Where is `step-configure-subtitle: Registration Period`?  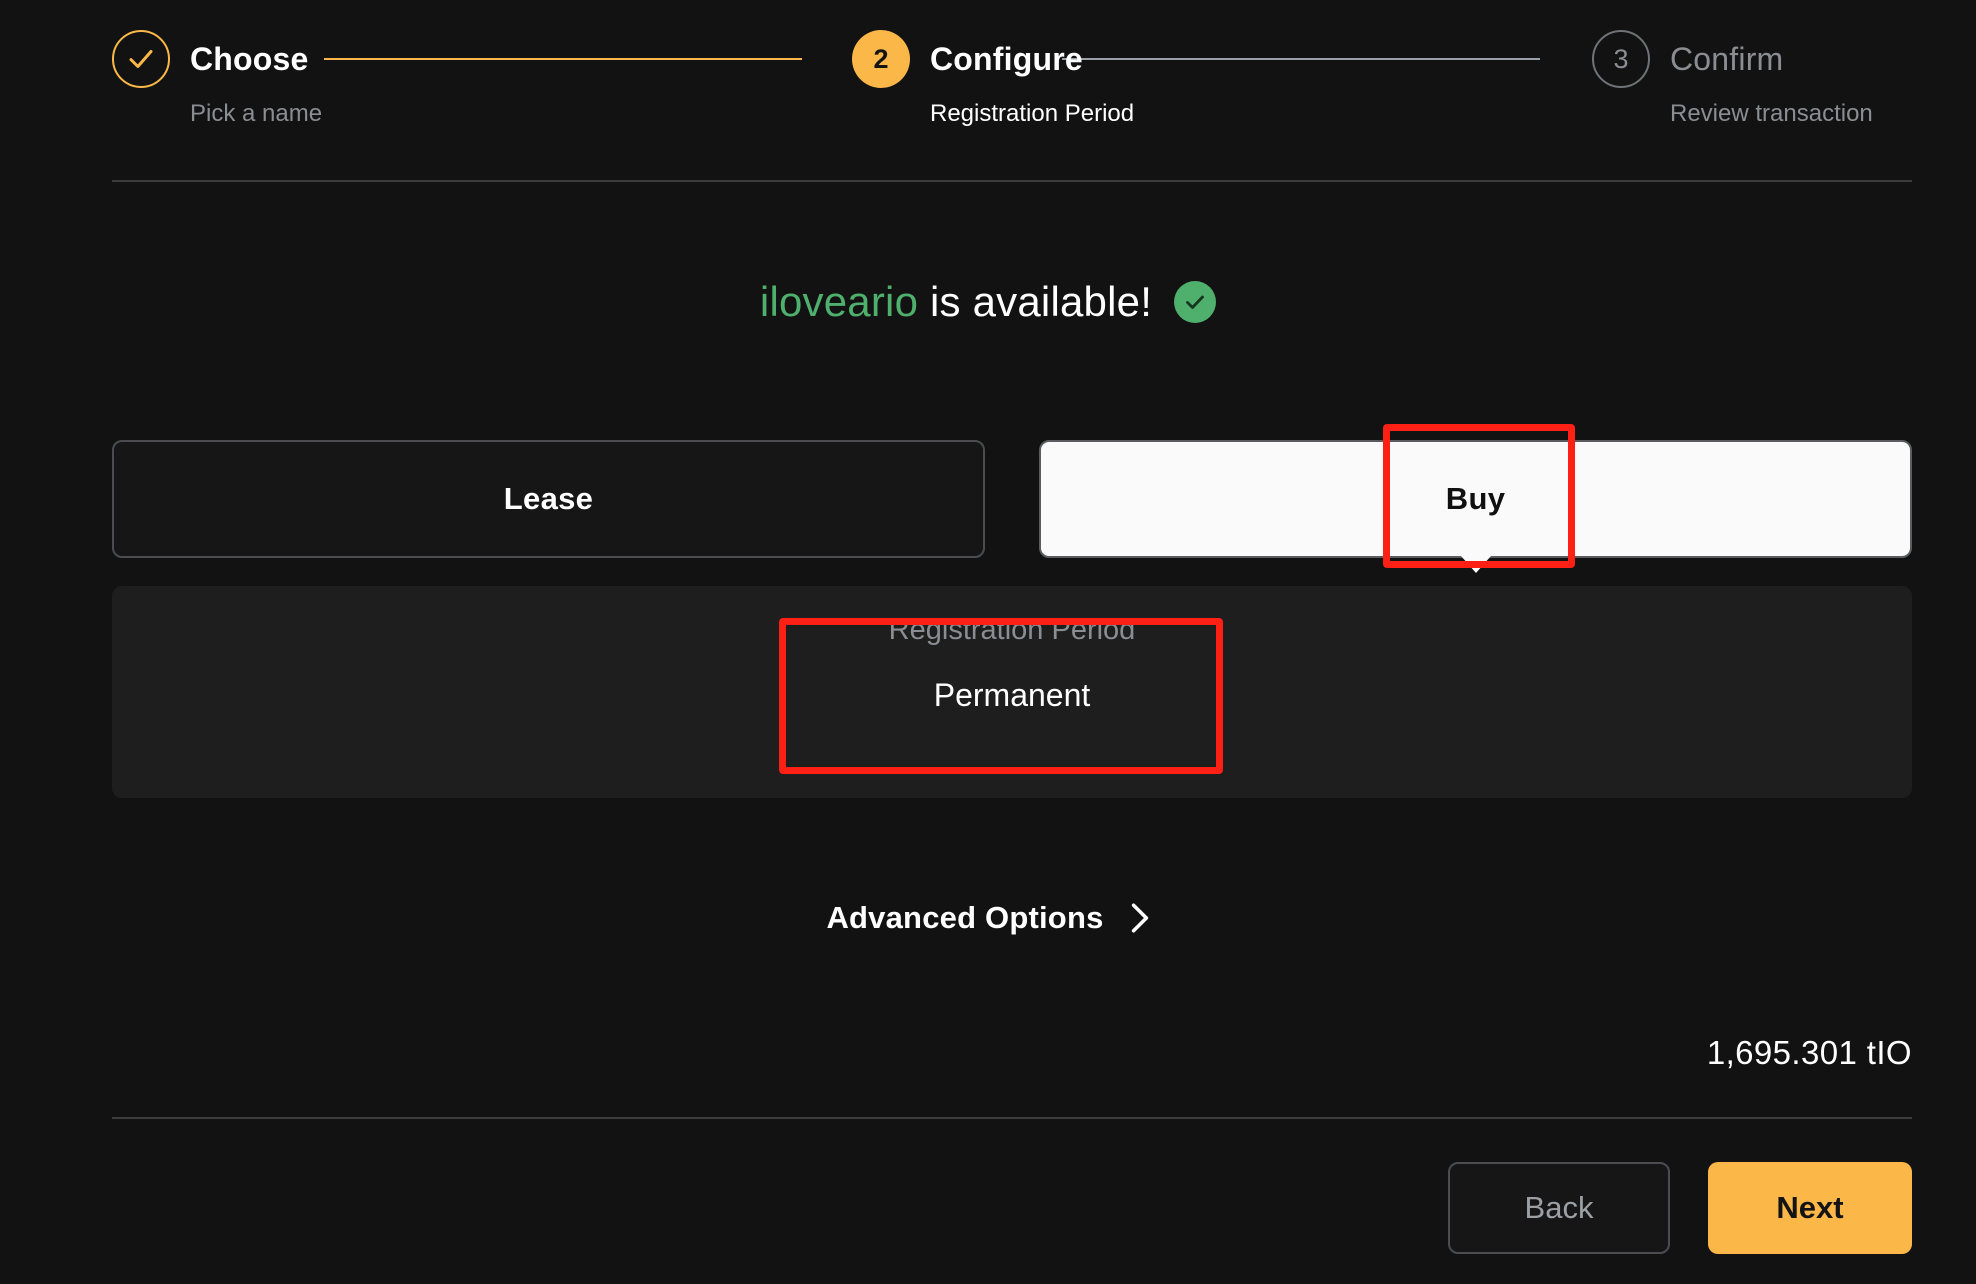
step-configure-subtitle: Registration Period is located at coordinates (1032, 113).